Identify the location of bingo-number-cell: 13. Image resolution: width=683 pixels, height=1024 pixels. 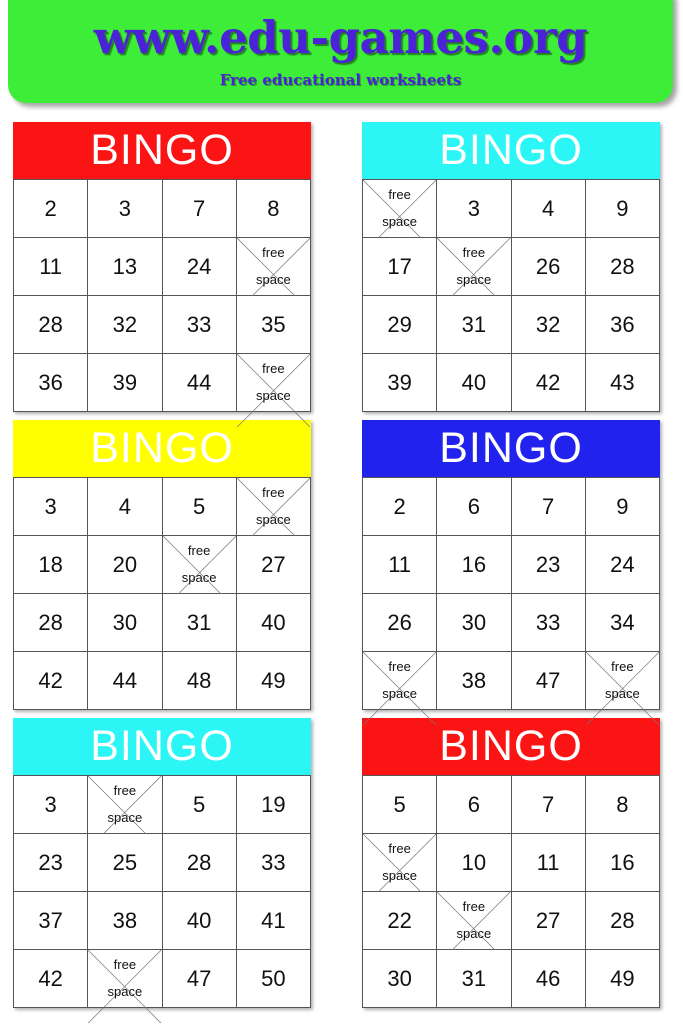
(125, 267).